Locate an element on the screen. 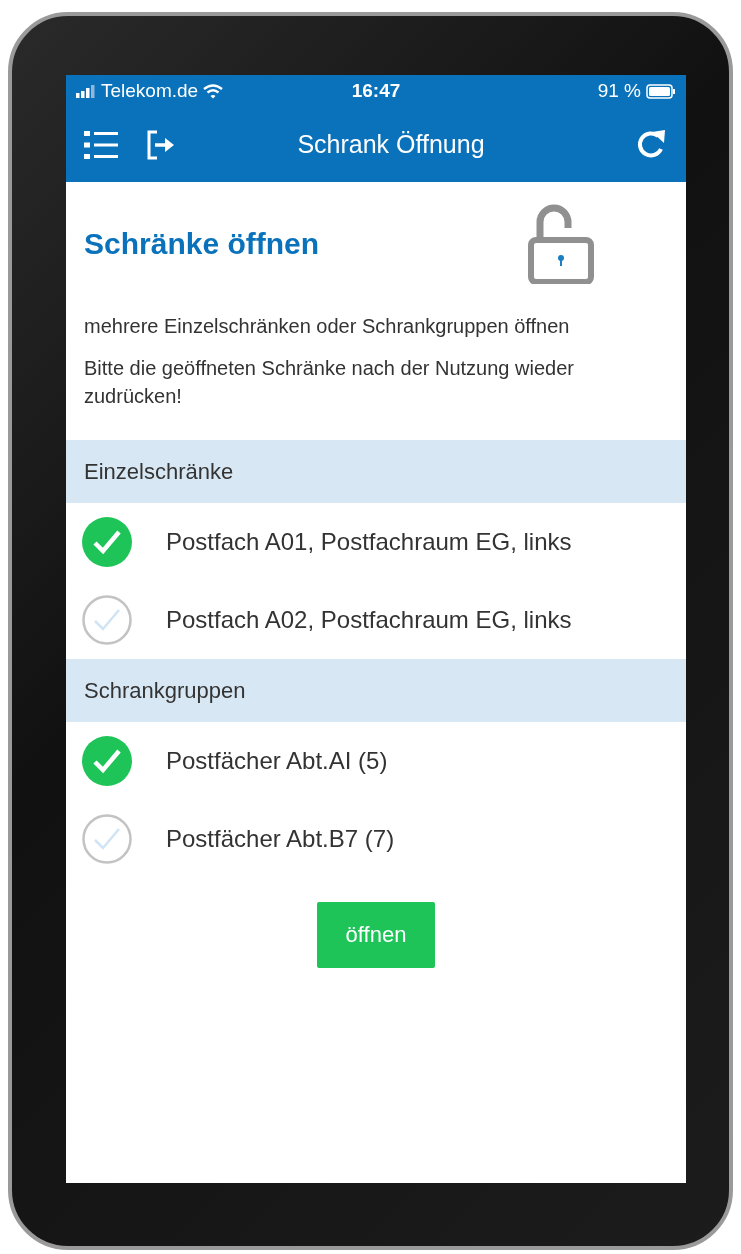 The width and height of the screenshot is (741, 1254). wifi-icon is located at coordinates (213, 91).